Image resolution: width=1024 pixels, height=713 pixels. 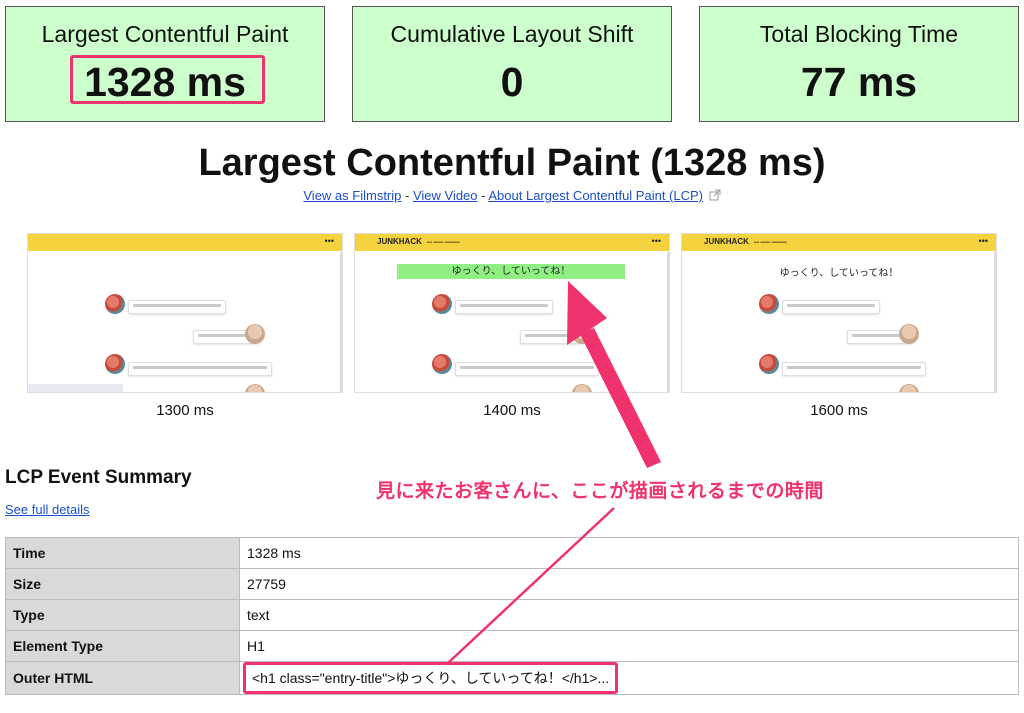 What do you see at coordinates (859, 82) in the screenshot?
I see `metric-value: 77 ms` at bounding box center [859, 82].